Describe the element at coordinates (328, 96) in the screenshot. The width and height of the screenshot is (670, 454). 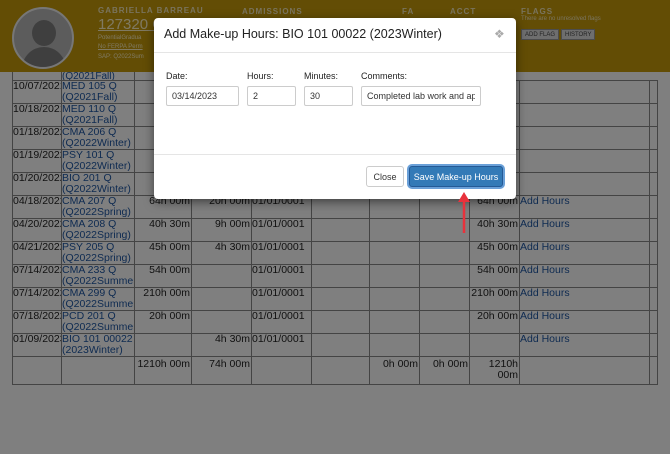
I see `minutes-input` at that location.